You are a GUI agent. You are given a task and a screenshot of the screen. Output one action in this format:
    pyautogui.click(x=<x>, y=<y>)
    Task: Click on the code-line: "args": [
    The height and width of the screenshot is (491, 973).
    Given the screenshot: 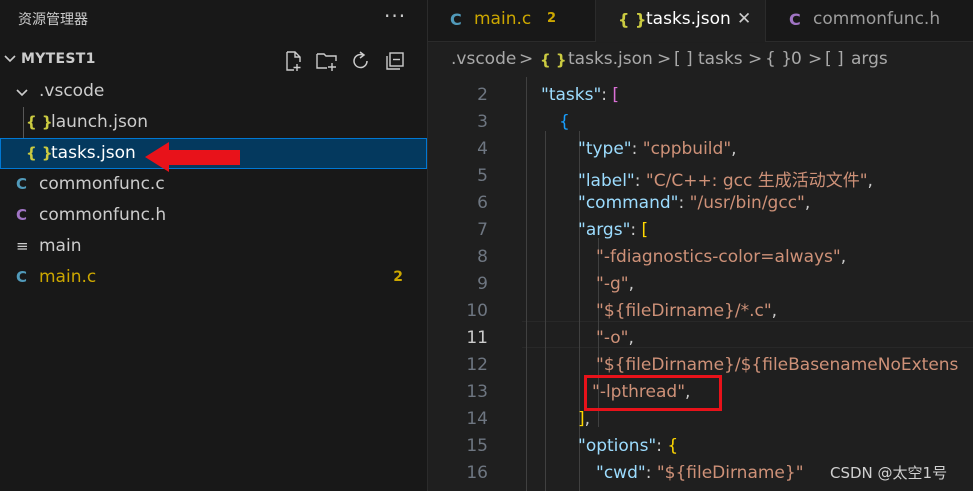 What is the action you would take?
    pyautogui.click(x=613, y=230)
    